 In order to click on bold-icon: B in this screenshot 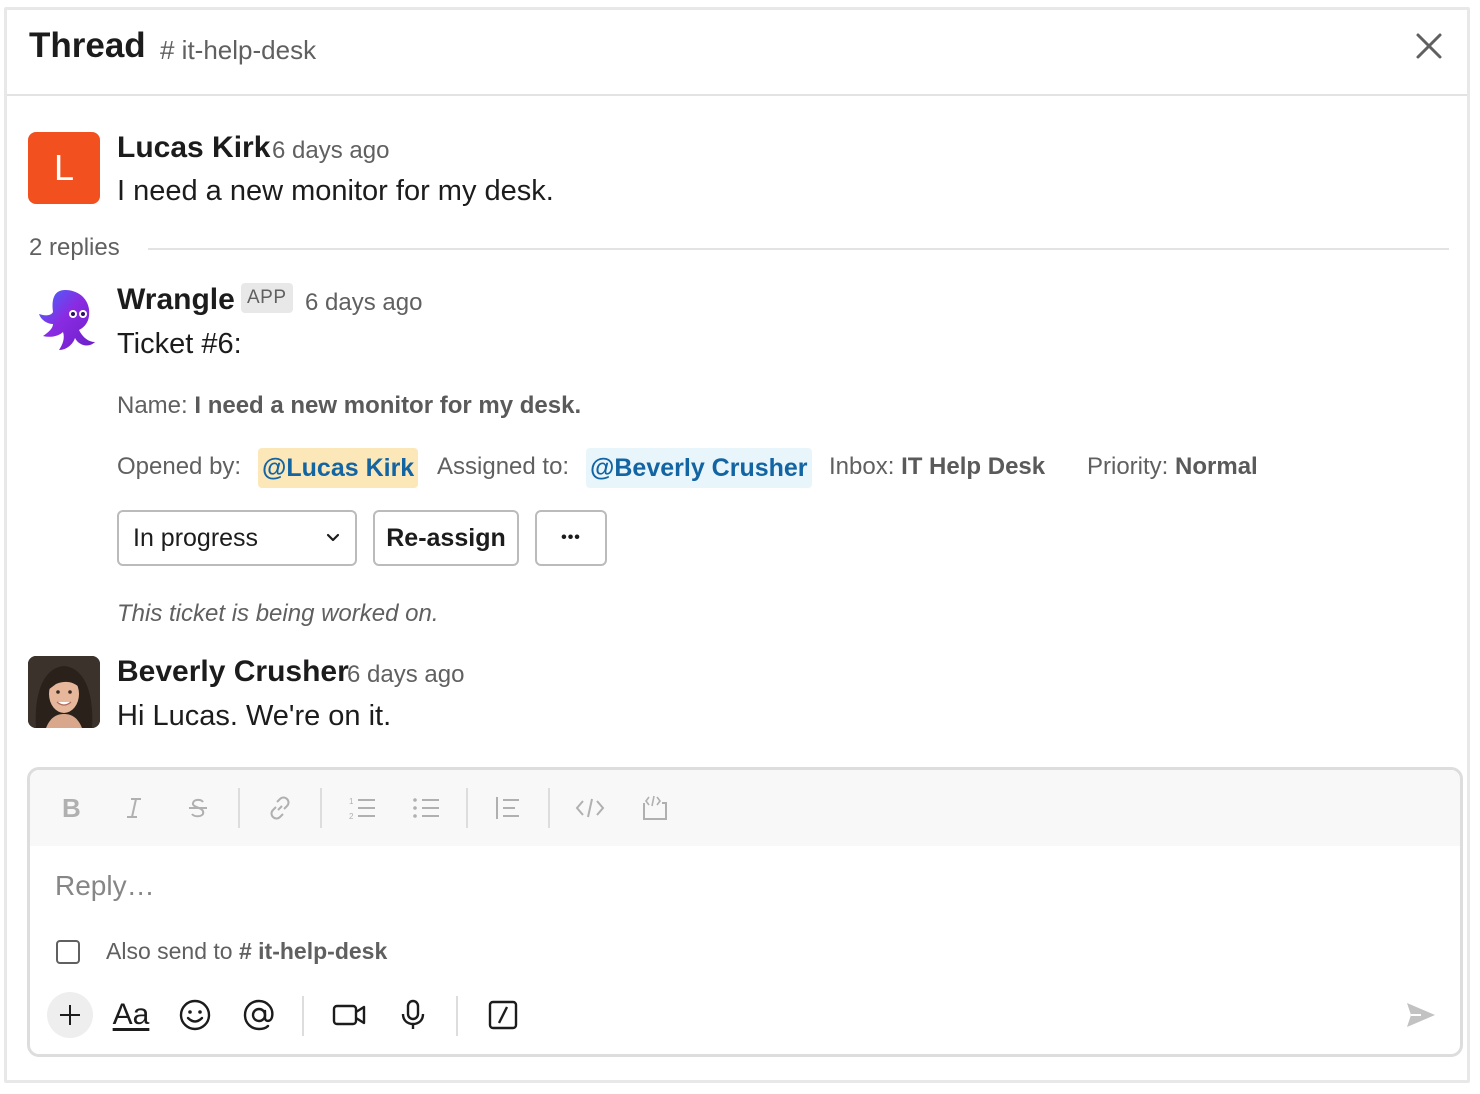, I will do `click(71, 808)`.